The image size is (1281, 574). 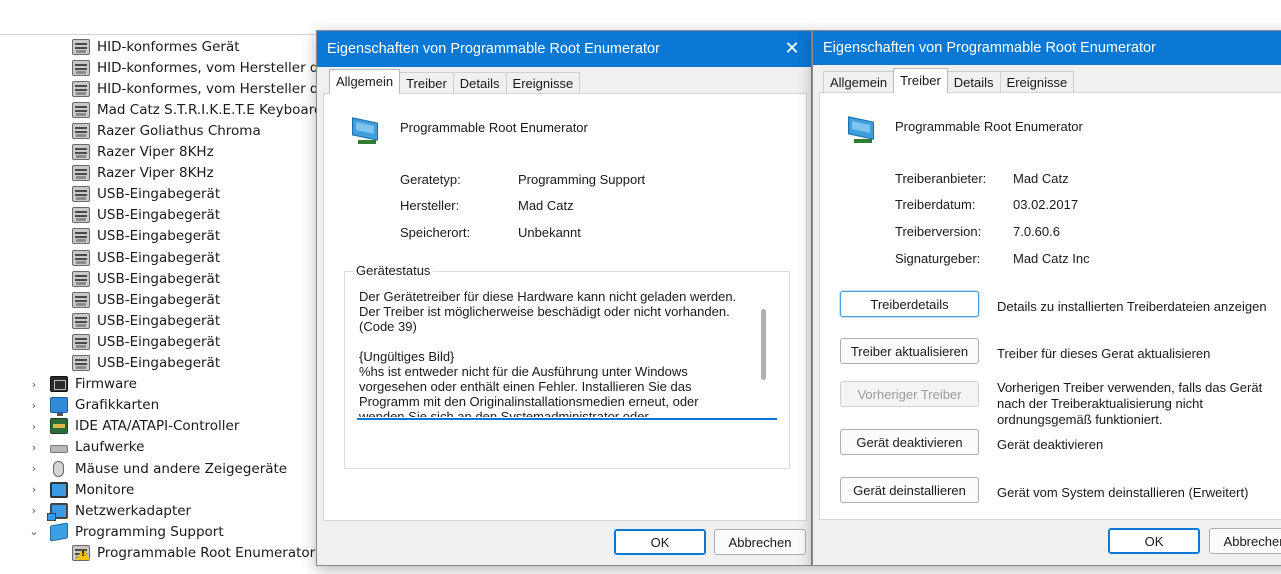 I want to click on tree-category-item: › Mäuse und andere Zeigegeräte, so click(x=143, y=468).